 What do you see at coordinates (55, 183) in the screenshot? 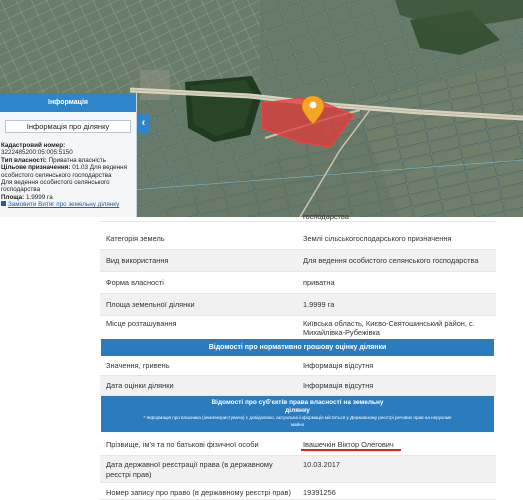
I see `purpose-value-line-3: Для ведення особистого селянського` at bounding box center [55, 183].